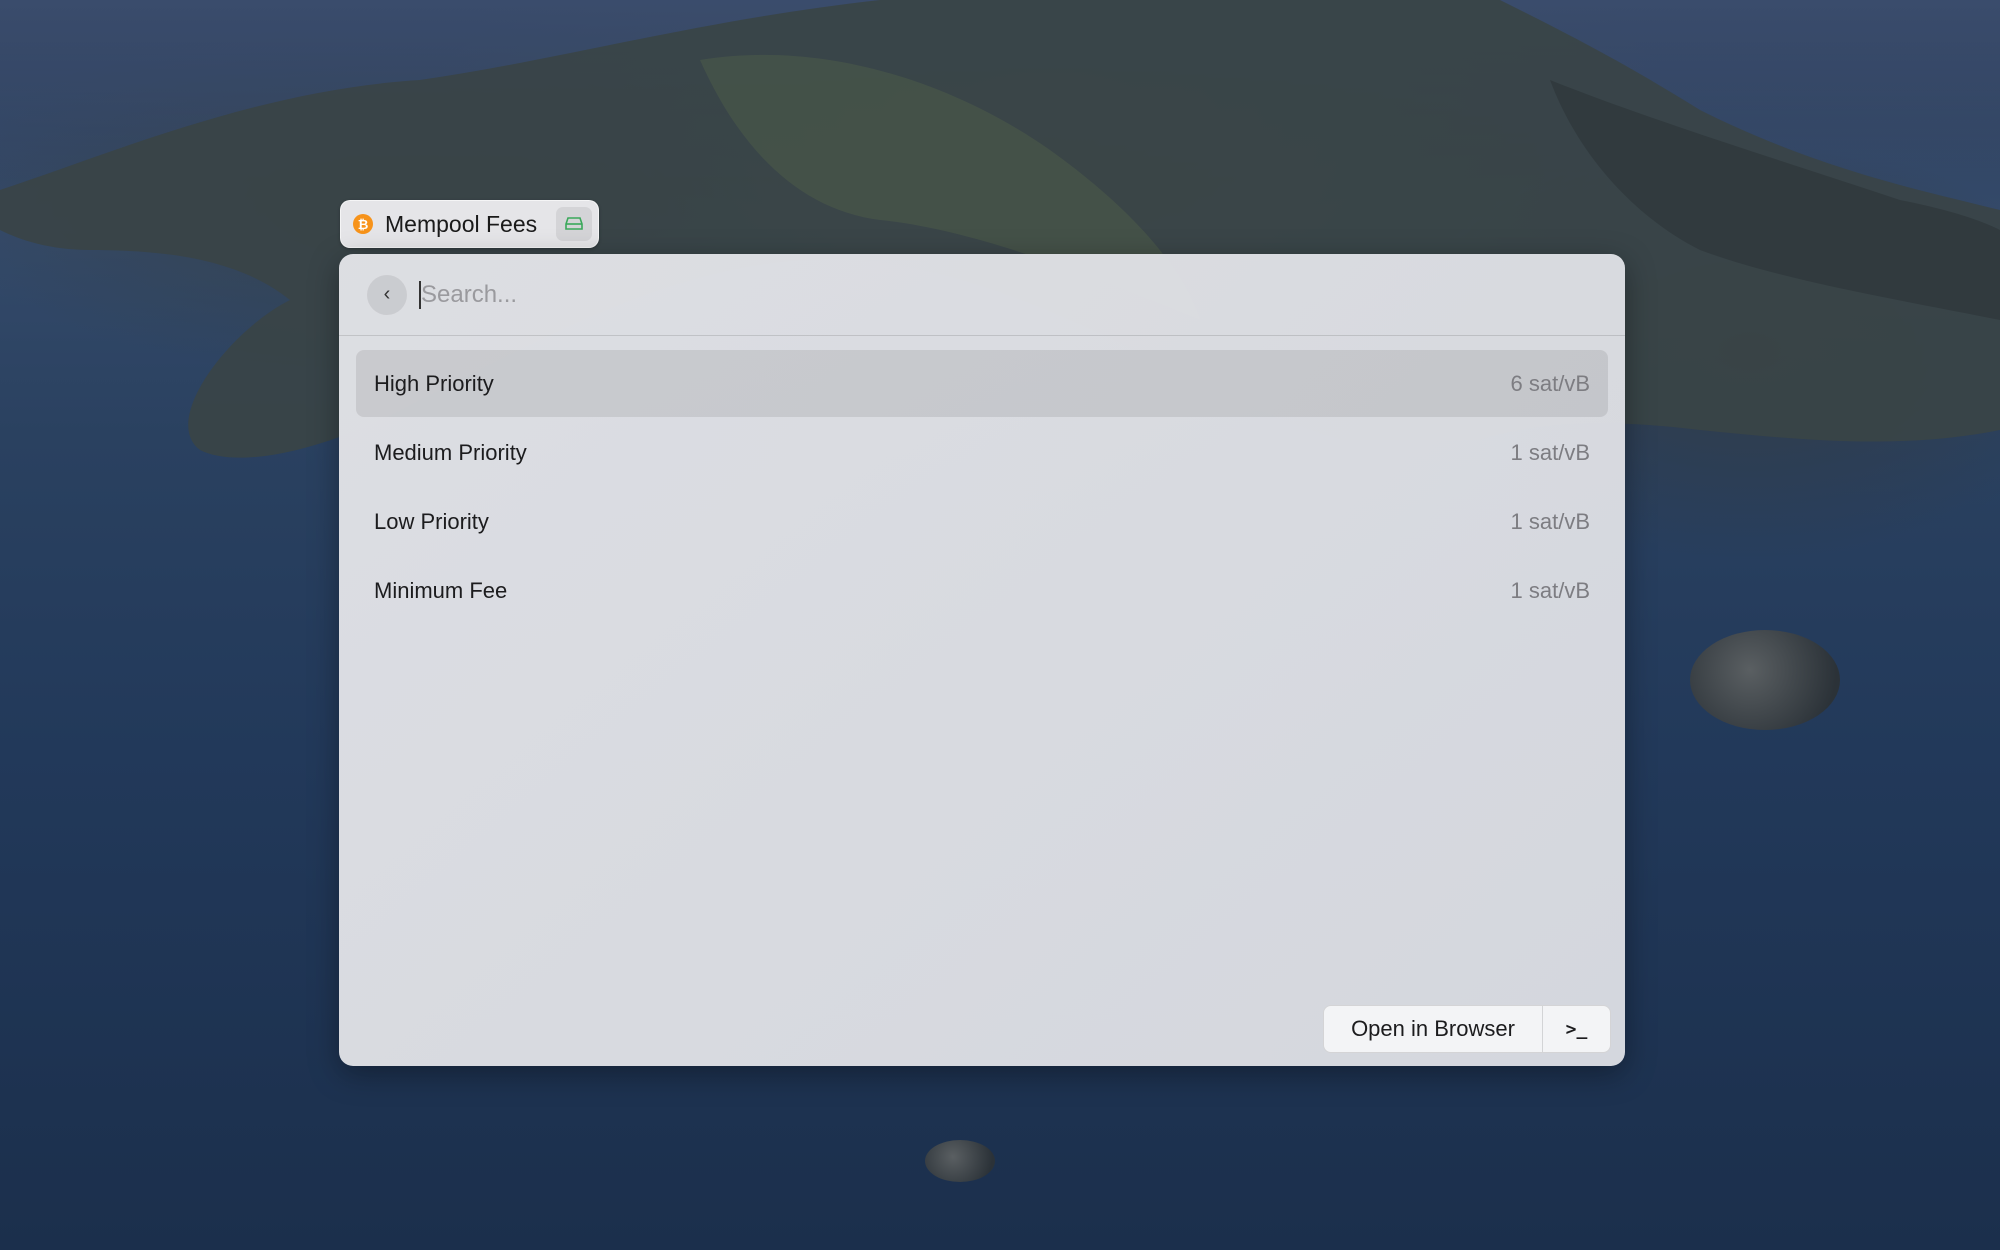 Image resolution: width=2000 pixels, height=1250 pixels. Describe the element at coordinates (982, 590) in the screenshot. I see `list-item: Minimum Fee 1 sat/vB` at that location.